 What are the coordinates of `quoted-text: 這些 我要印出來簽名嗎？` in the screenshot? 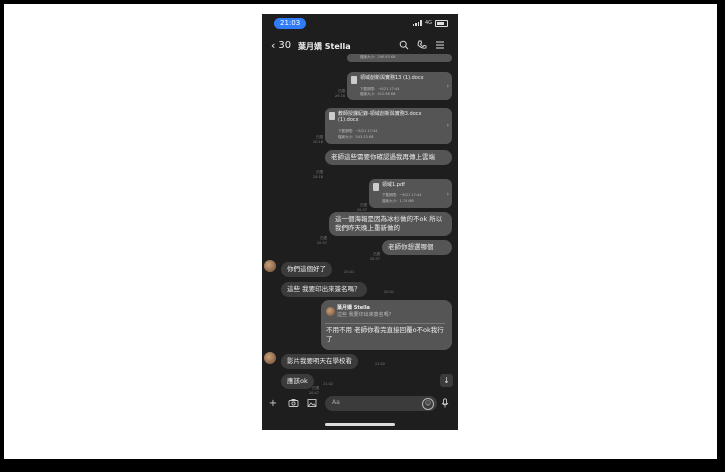 It's located at (365, 315).